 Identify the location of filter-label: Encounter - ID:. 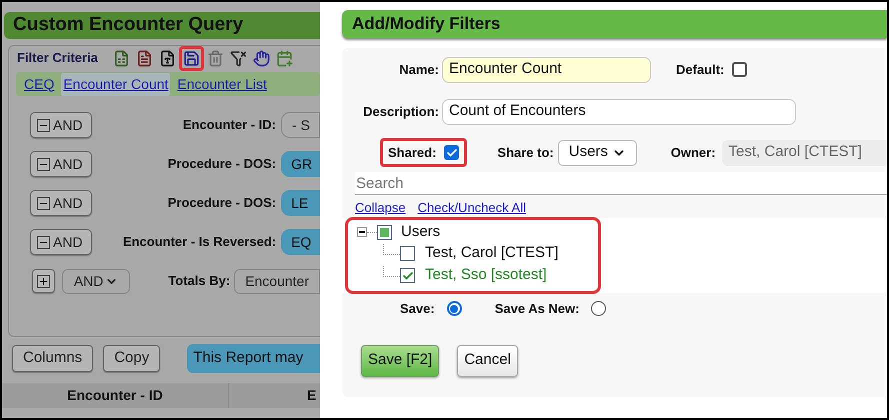
(229, 125).